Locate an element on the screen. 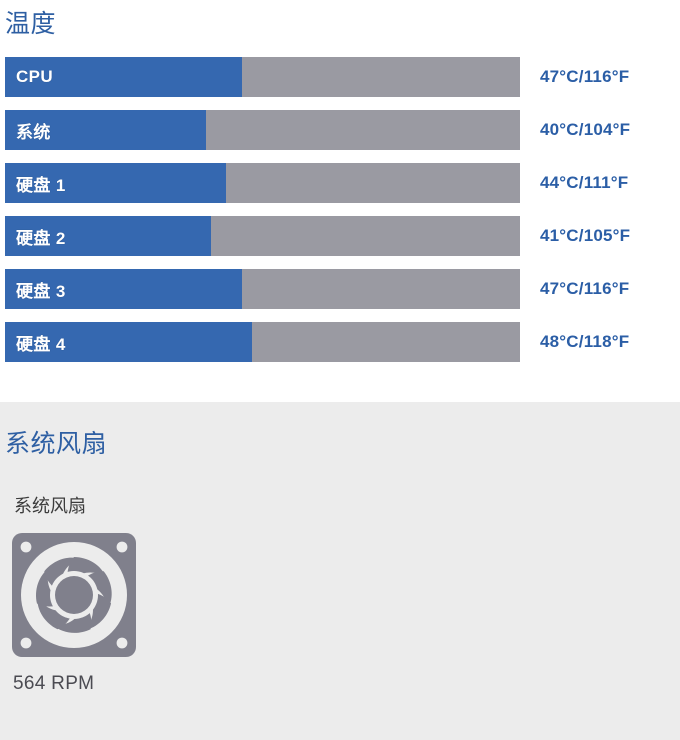 Image resolution: width=680 pixels, height=740 pixels. temperature-bar-value: 41°C/105°F is located at coordinates (585, 235).